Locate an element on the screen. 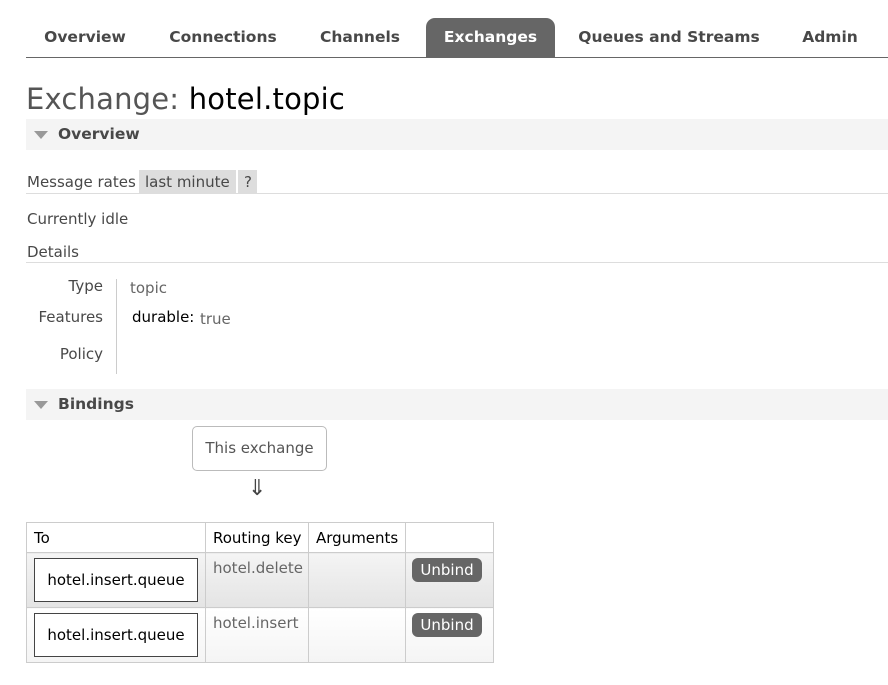 Image resolution: width=888 pixels, height=685 pixels. tab-admin: Admin is located at coordinates (830, 37).